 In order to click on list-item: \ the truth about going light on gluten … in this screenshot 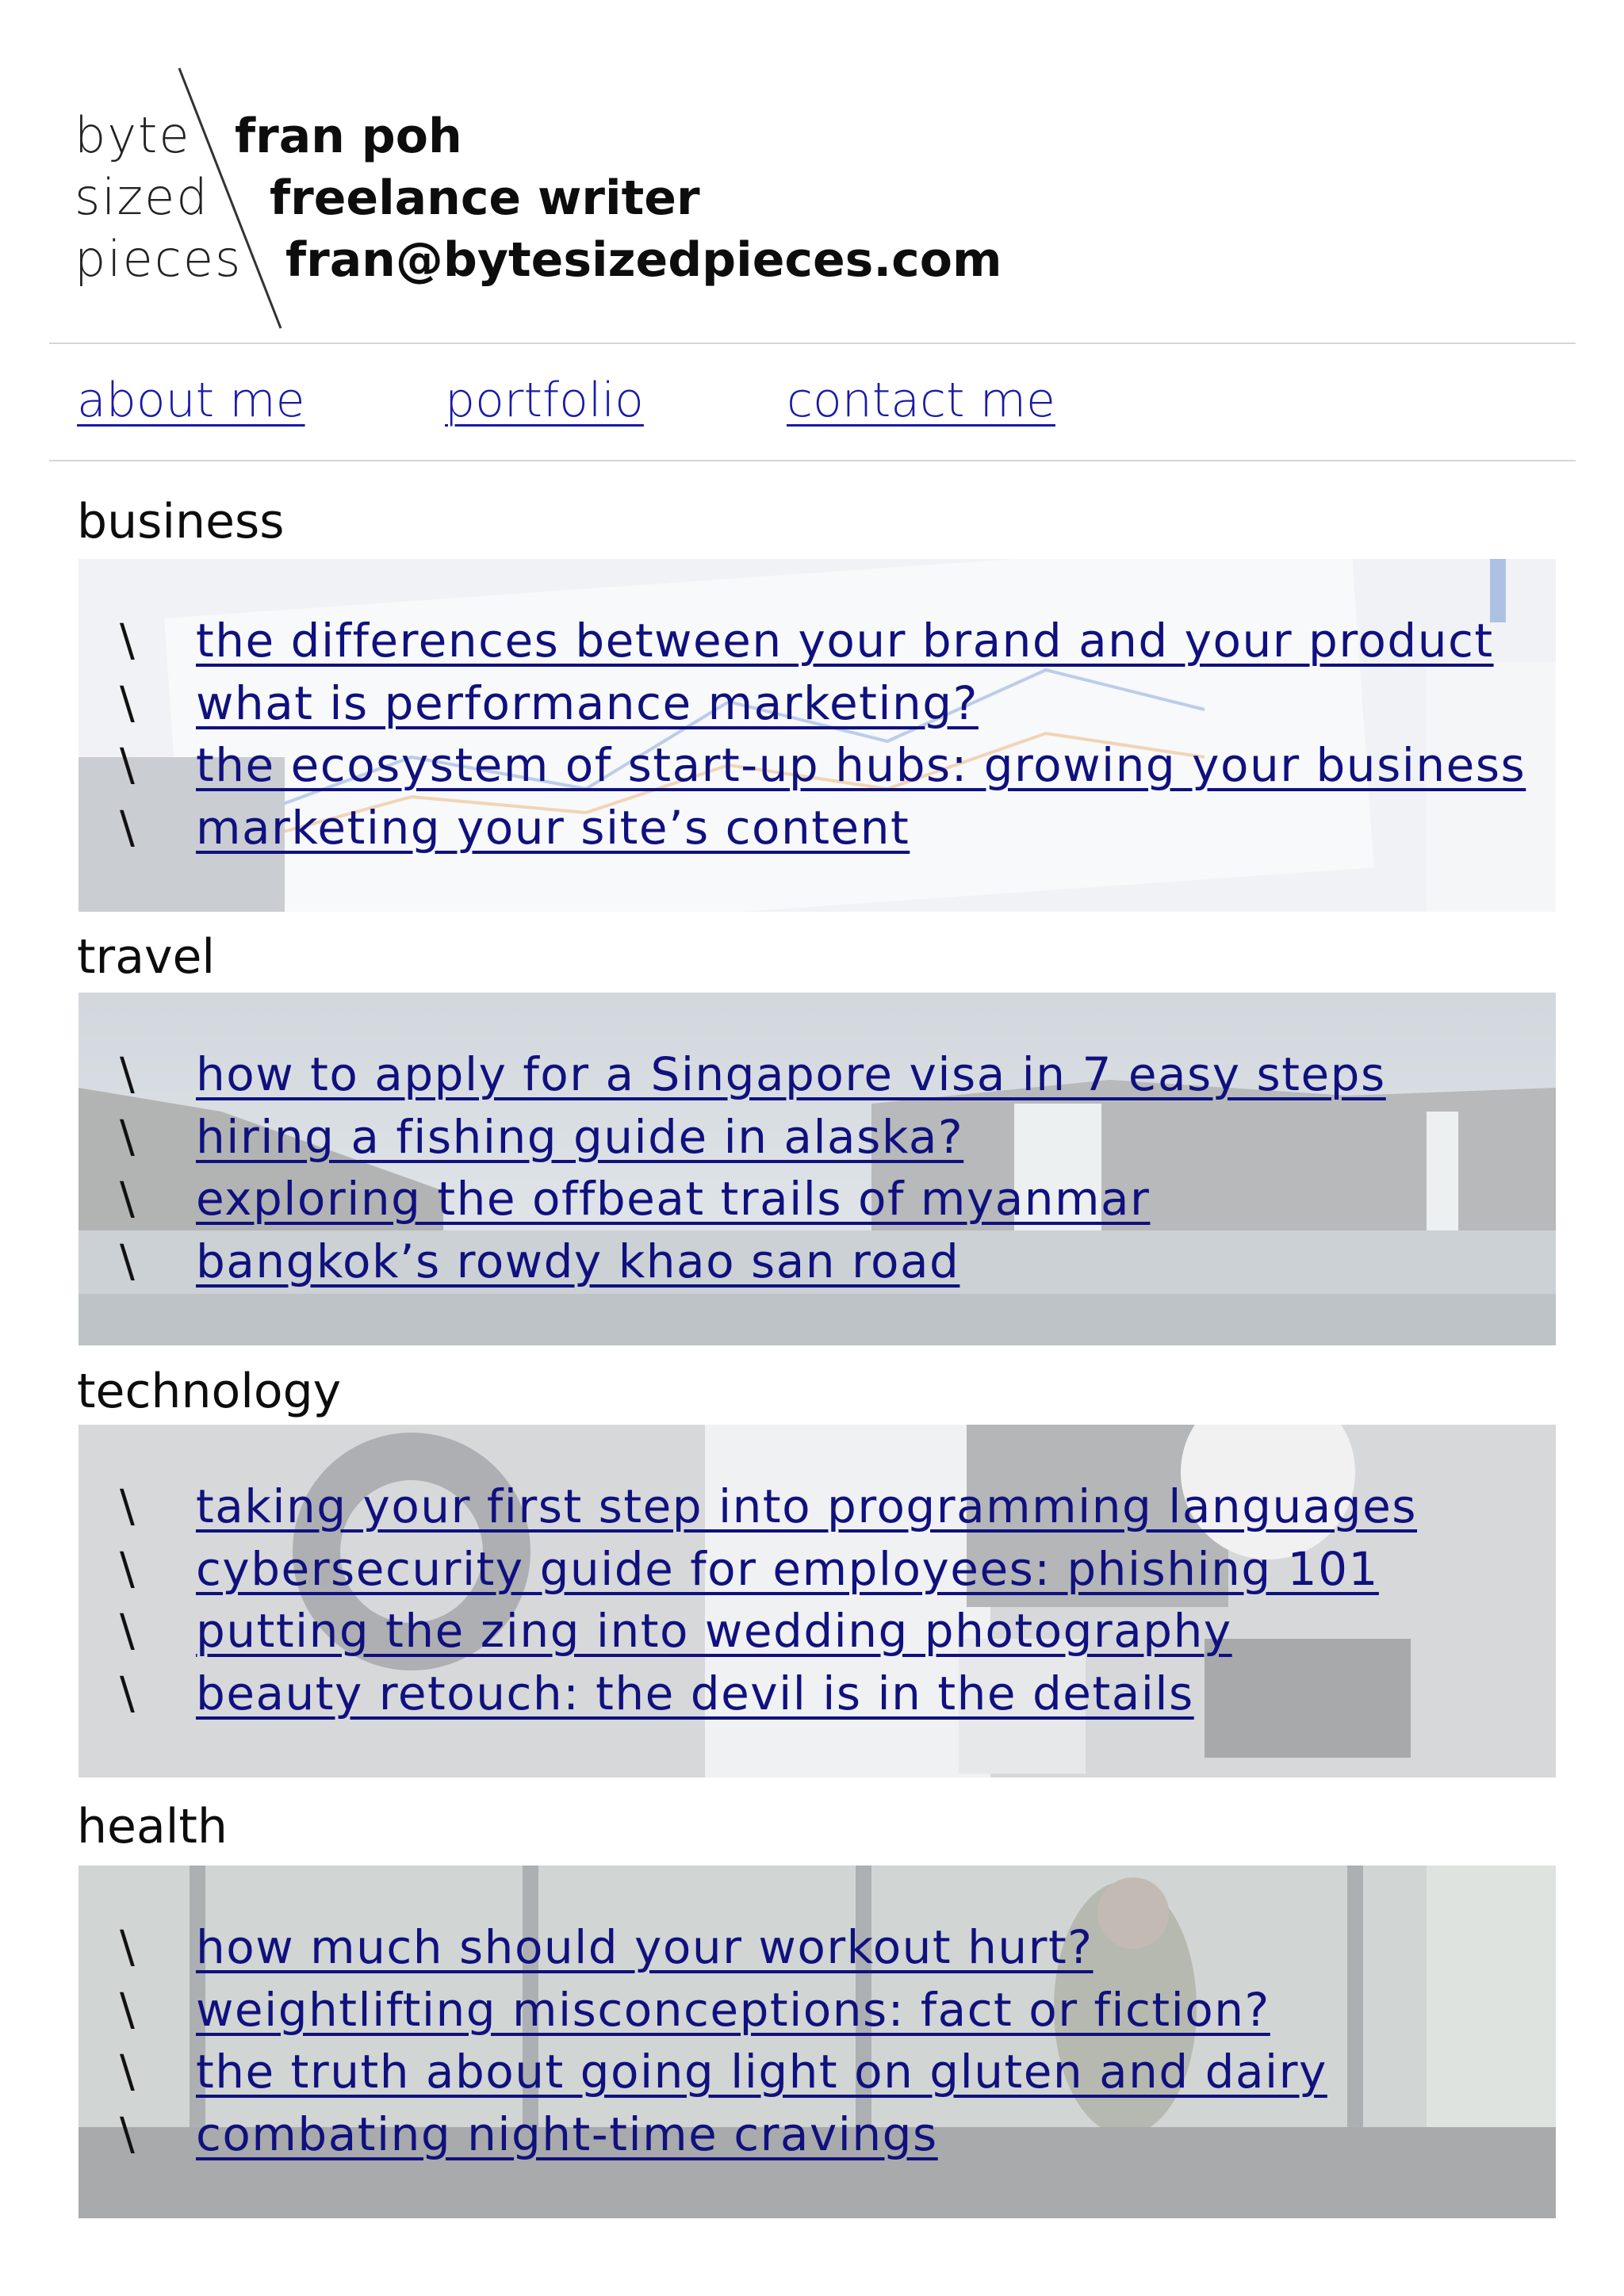, I will do `click(817, 2078)`.